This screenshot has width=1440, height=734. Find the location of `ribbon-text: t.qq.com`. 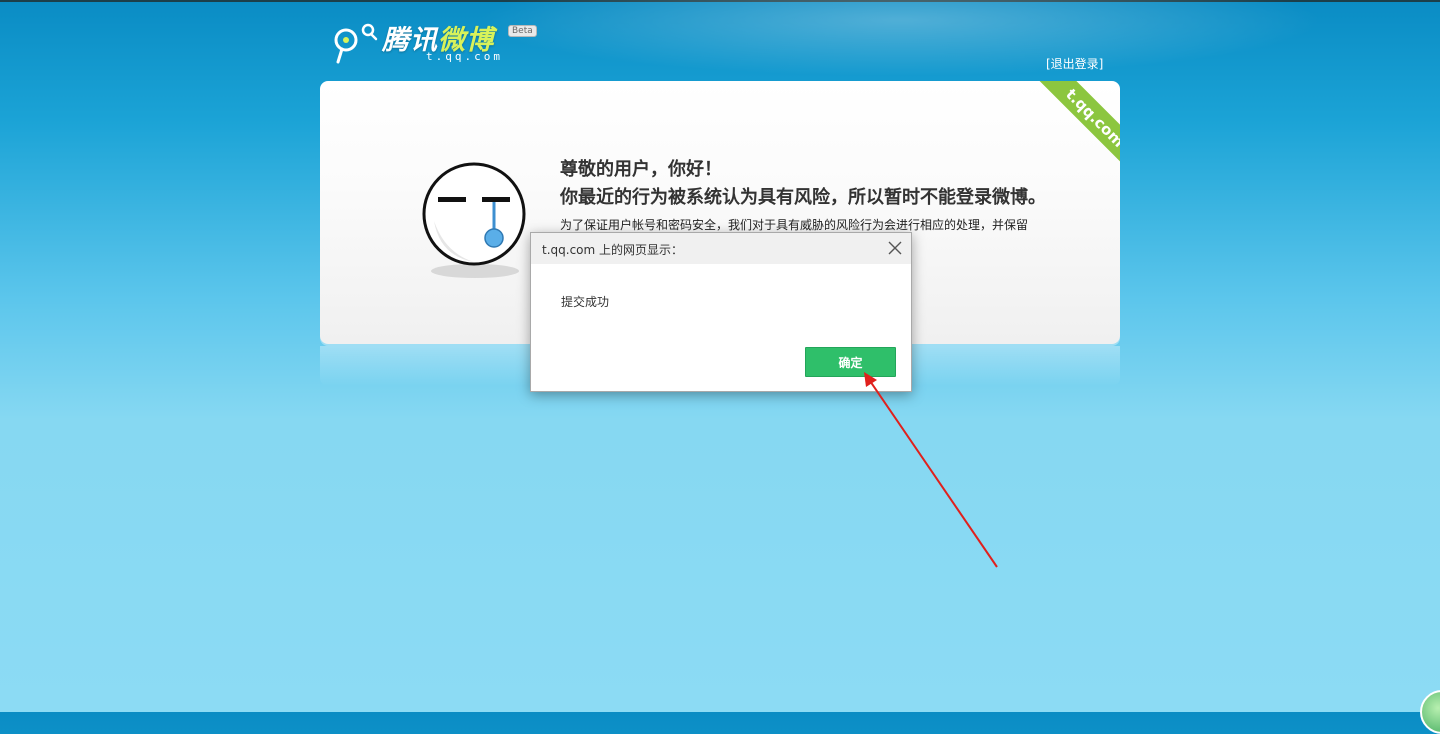

ribbon-text: t.qq.com is located at coordinates (1076, 126).